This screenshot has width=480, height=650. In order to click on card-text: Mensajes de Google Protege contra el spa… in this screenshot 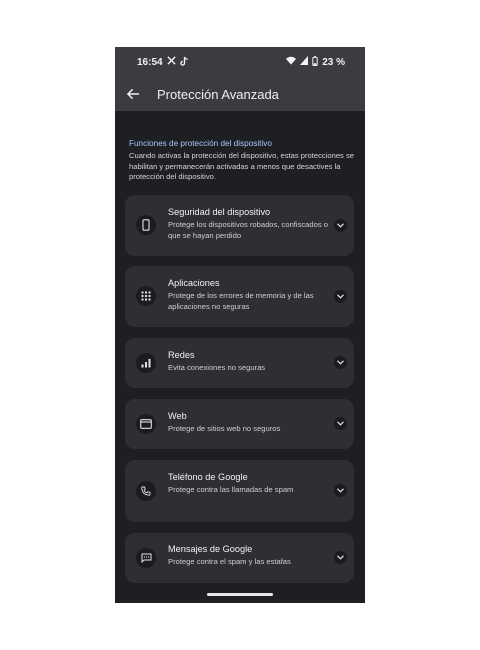, I will do `click(248, 556)`.